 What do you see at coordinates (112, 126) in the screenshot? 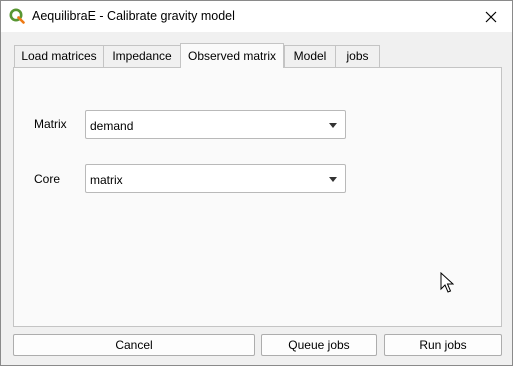
I see `matrix-select-value: demand` at bounding box center [112, 126].